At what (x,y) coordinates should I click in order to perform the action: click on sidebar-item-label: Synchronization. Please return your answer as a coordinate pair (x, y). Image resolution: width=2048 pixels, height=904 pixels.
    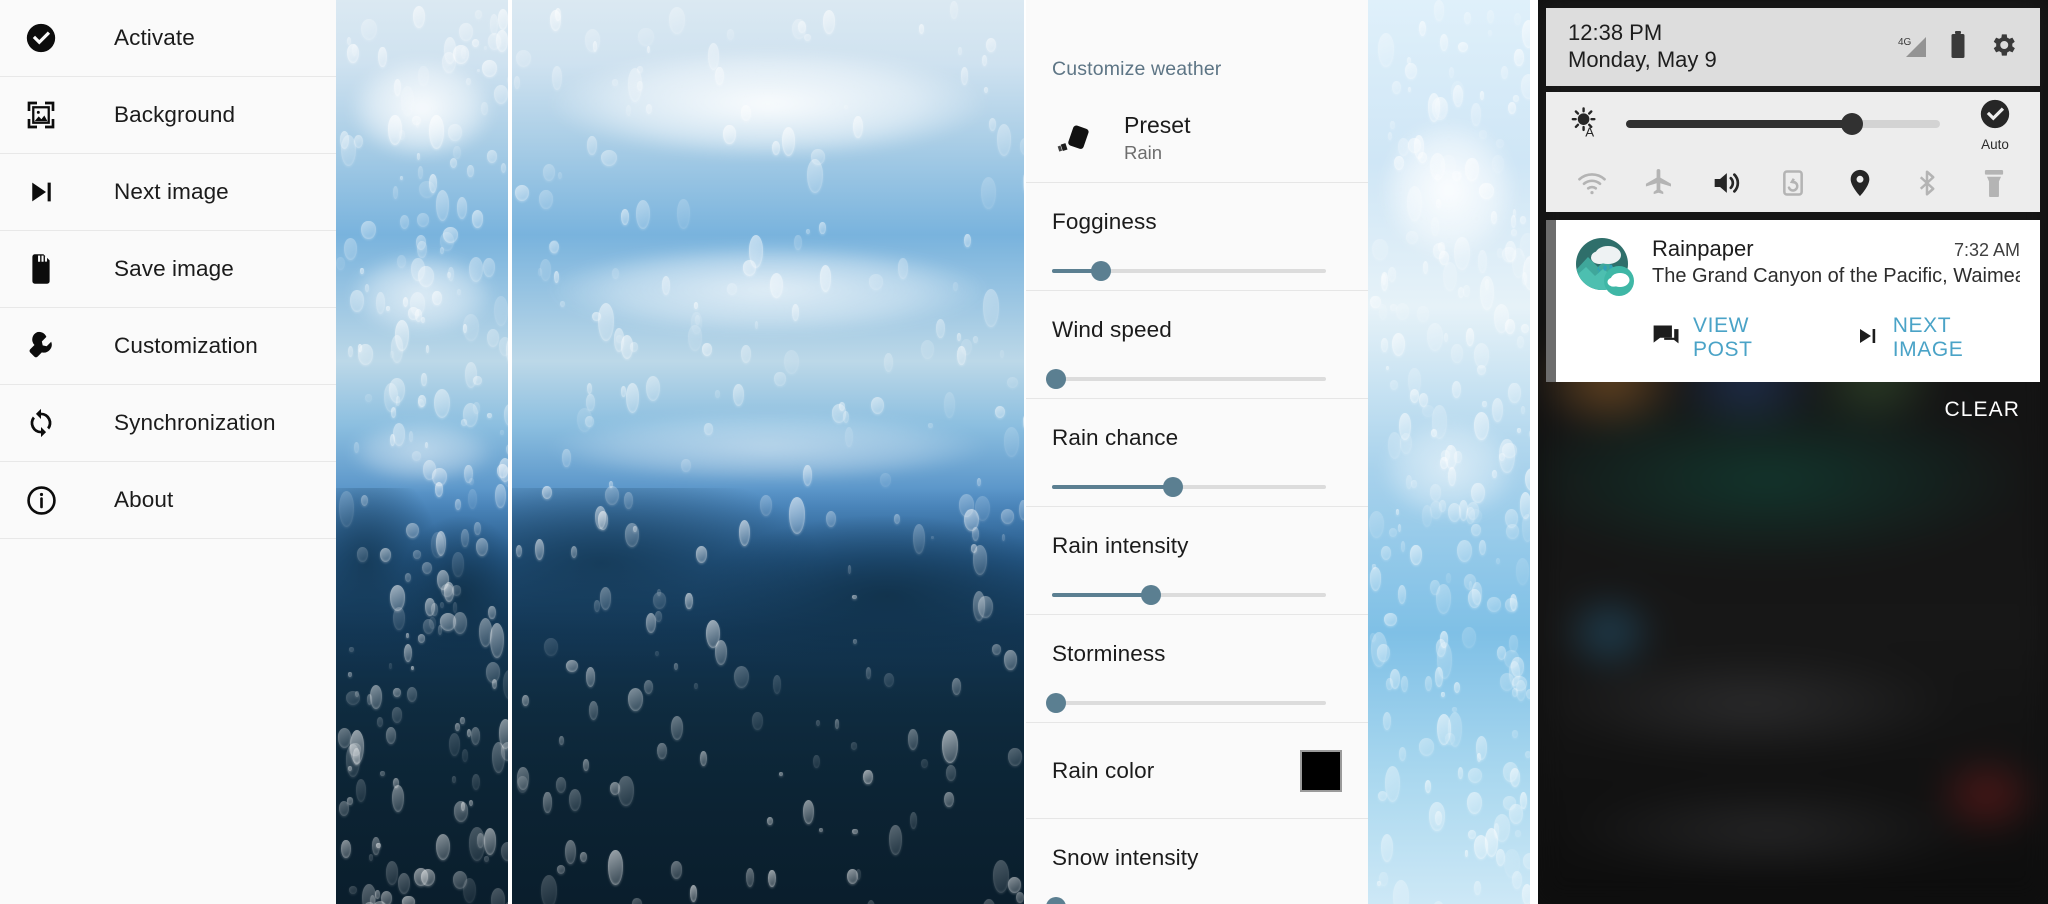
    Looking at the image, I should click on (195, 422).